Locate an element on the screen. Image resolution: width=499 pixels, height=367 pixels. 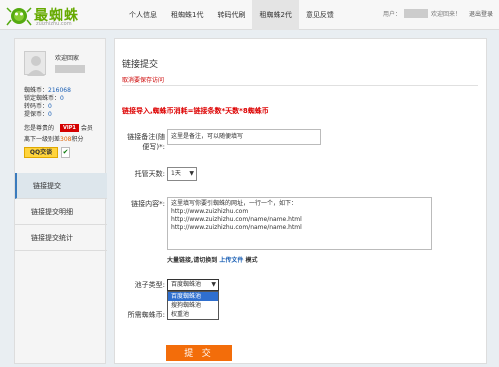
vip-badge: VIP1 is located at coordinates (69, 127).